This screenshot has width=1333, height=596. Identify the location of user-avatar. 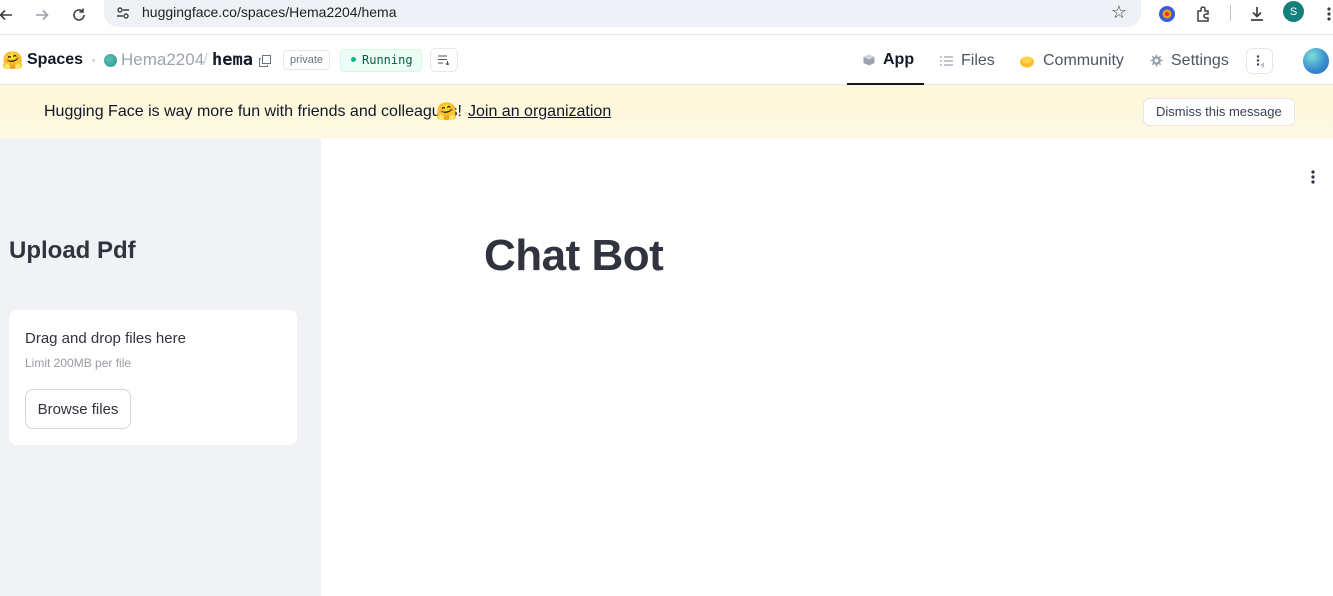
(1316, 61).